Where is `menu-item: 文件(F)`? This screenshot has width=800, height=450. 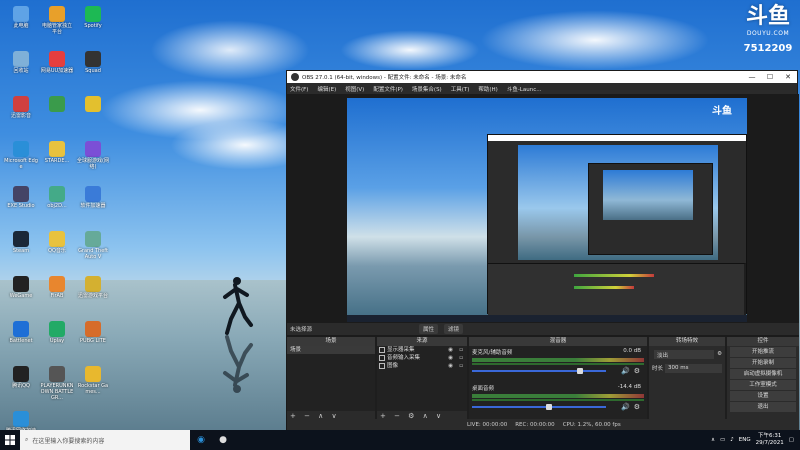 menu-item: 文件(F) is located at coordinates (299, 89).